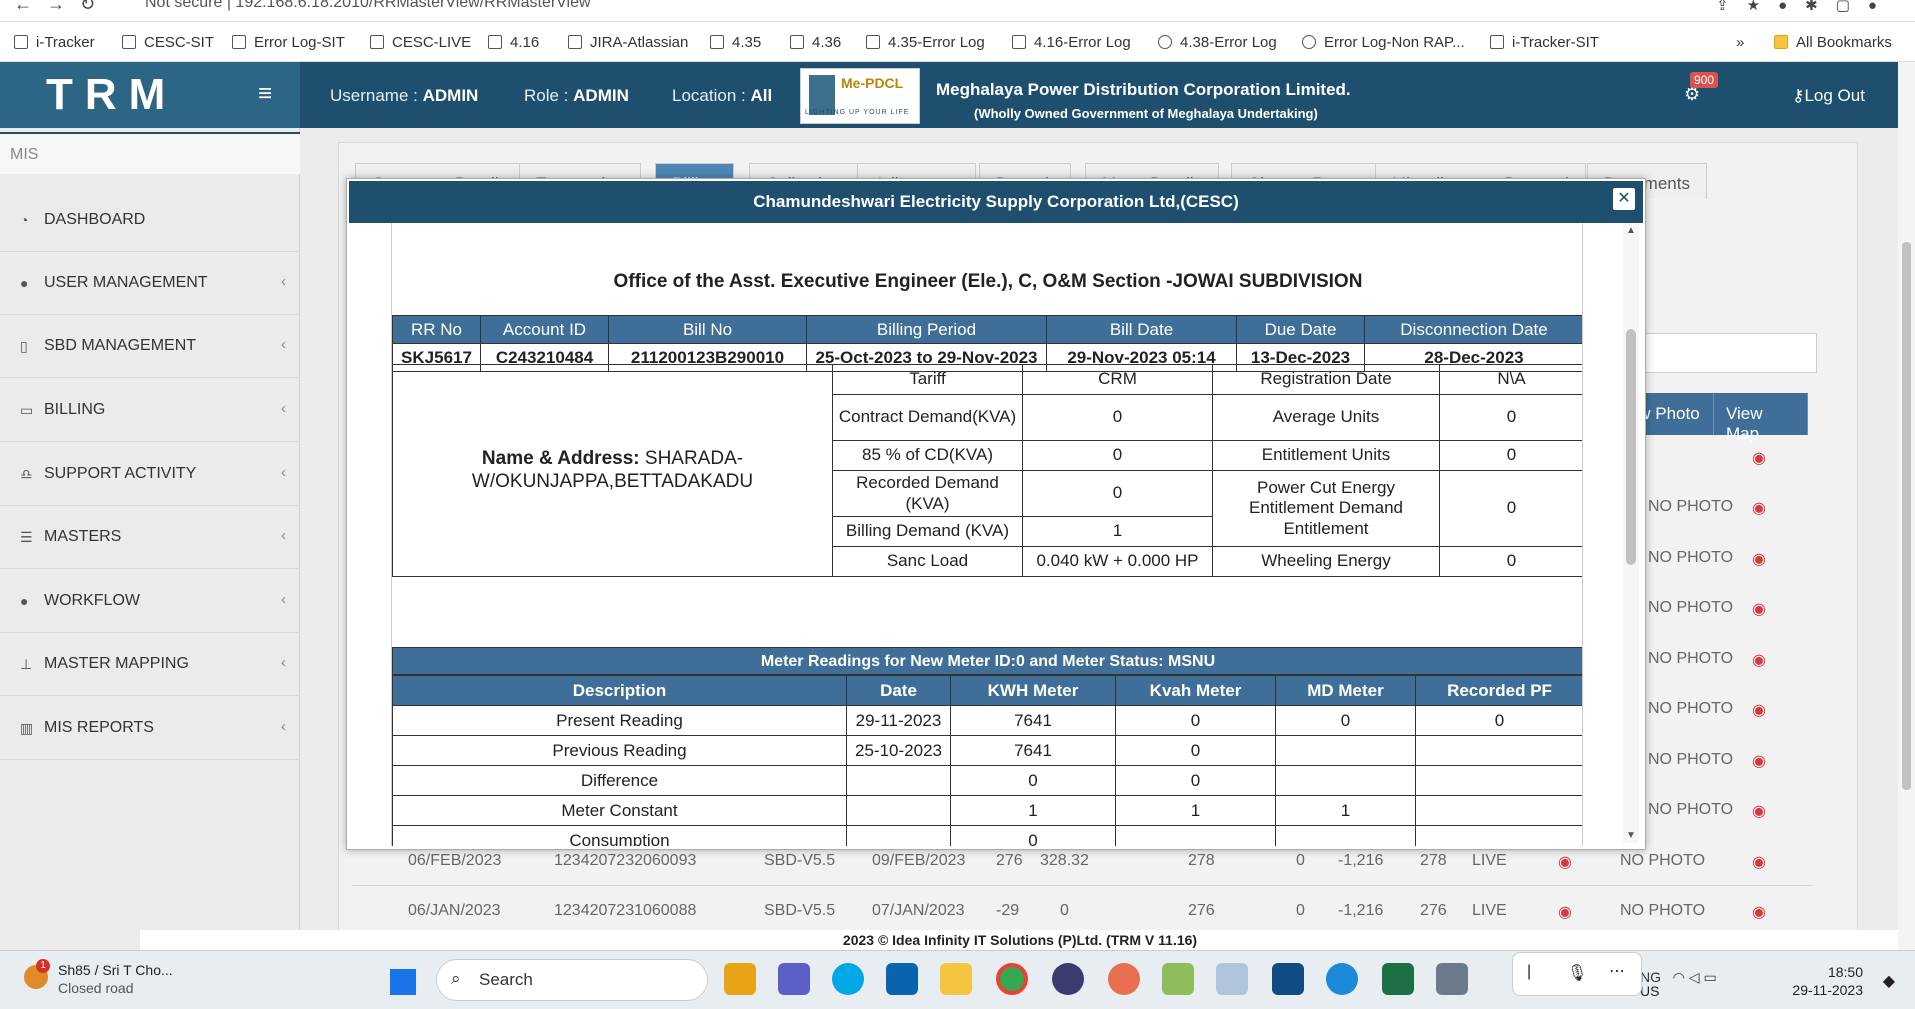 The image size is (1915, 1009). Describe the element at coordinates (150, 347) in the screenshot. I see `sidebar-item-sbd-management: ▯ SBD Management ‹` at that location.